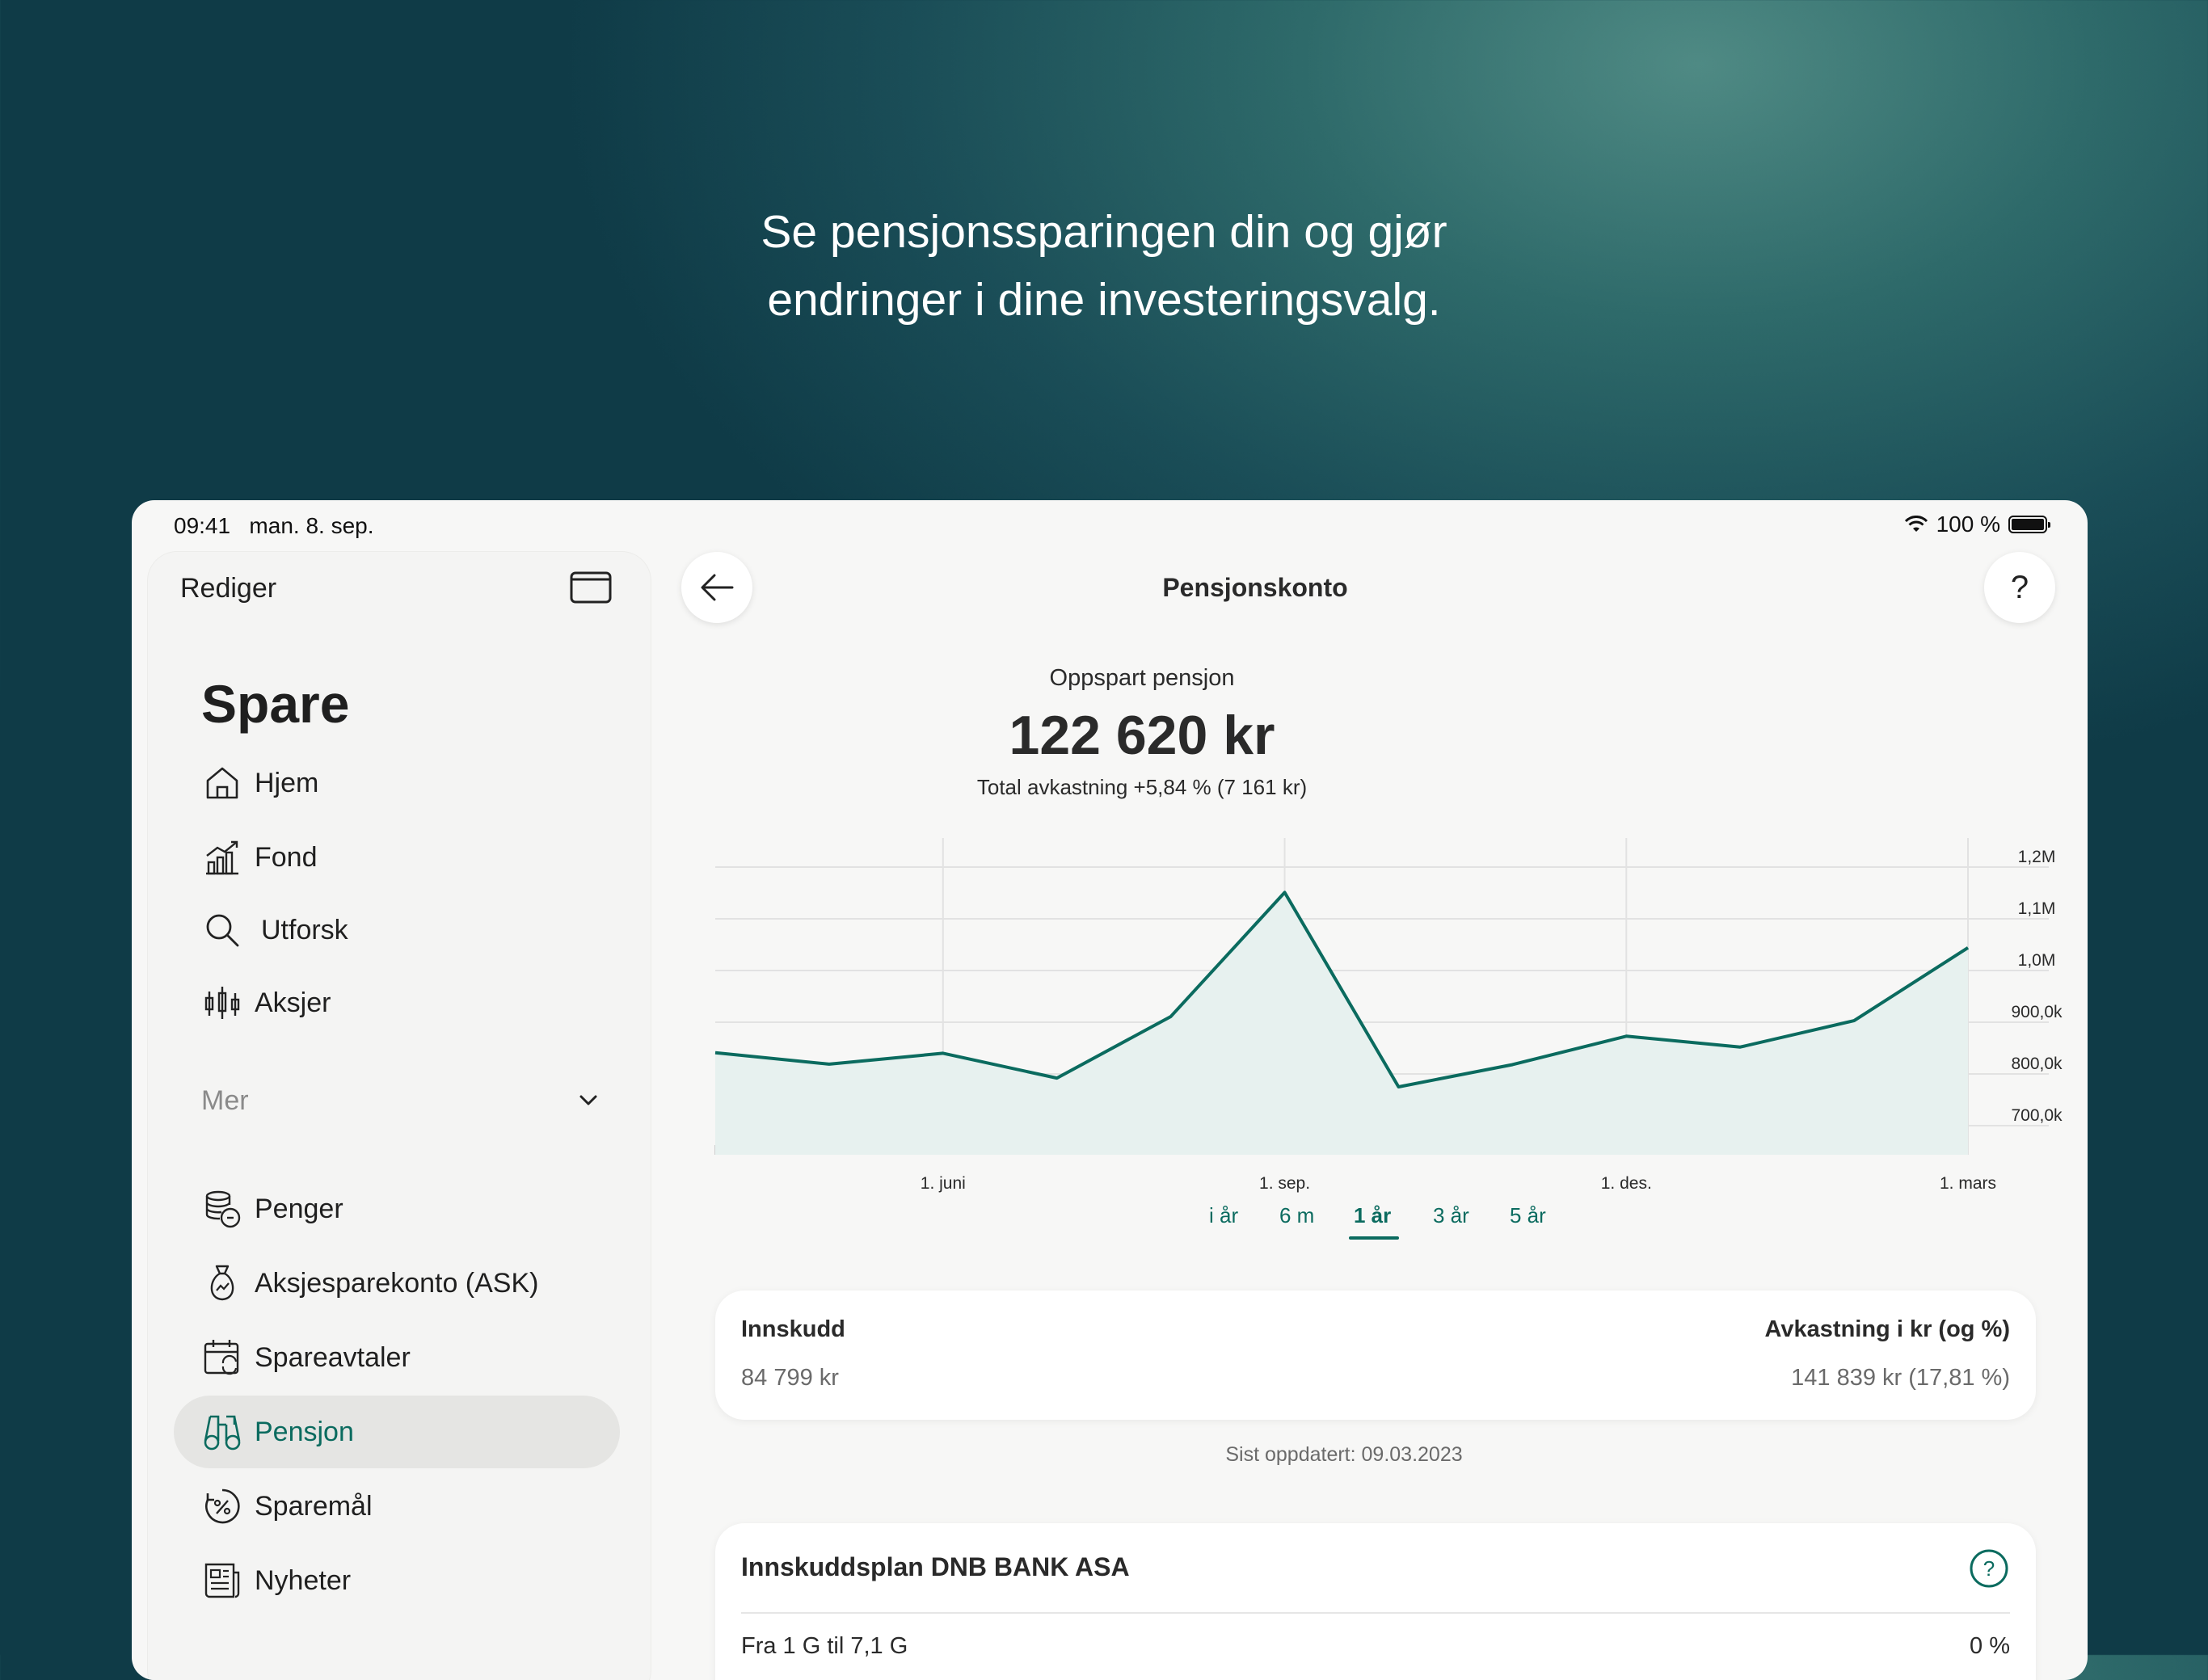 The height and width of the screenshot is (1680, 2208). What do you see at coordinates (222, 1358) in the screenshot?
I see `calendar-repeat-icon` at bounding box center [222, 1358].